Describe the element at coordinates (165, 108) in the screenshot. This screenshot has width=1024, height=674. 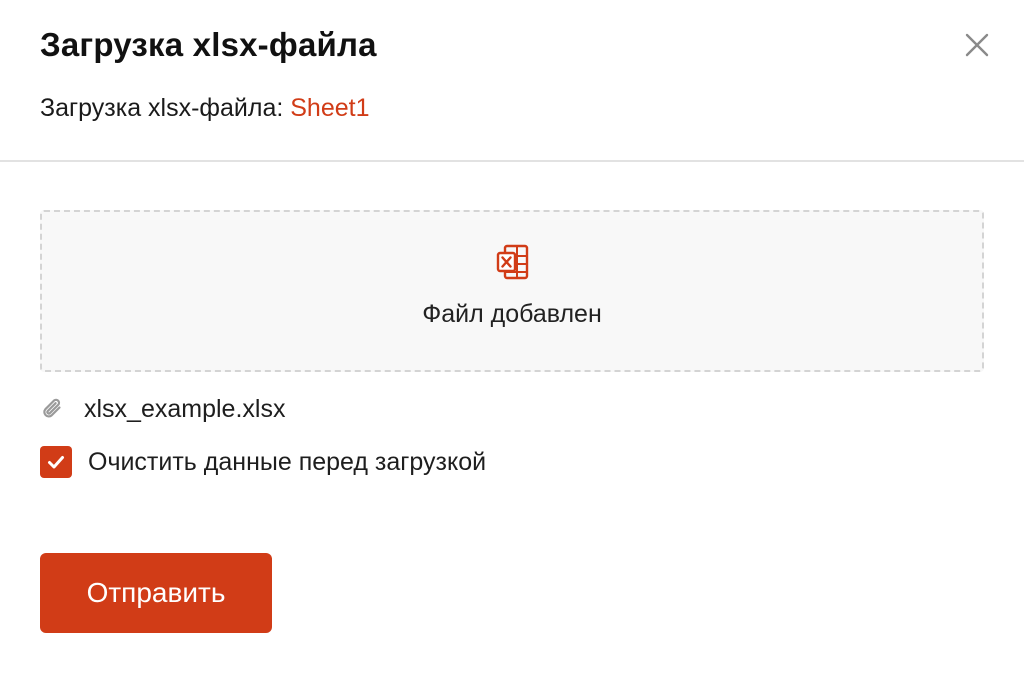
I see `subtitle-prefix: Загрузка xlsx-файла:` at that location.